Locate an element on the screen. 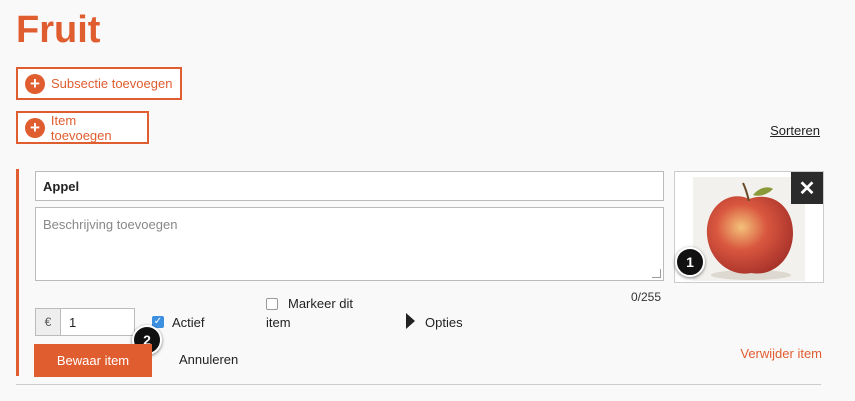 Image resolution: width=855 pixels, height=401 pixels. remove-image-button: ✕ is located at coordinates (807, 188).